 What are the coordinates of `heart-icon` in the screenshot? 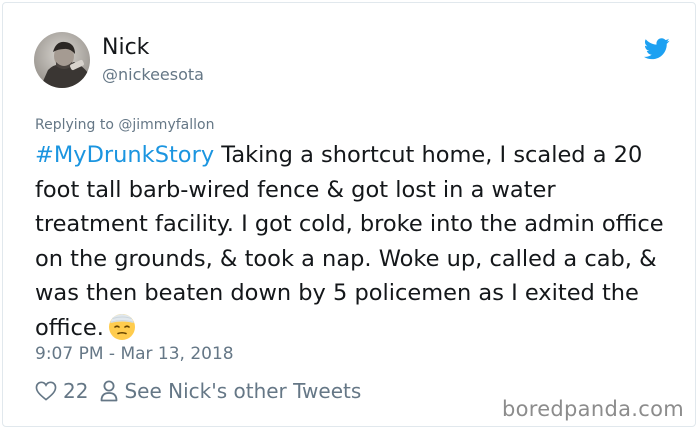 It's located at (46, 391).